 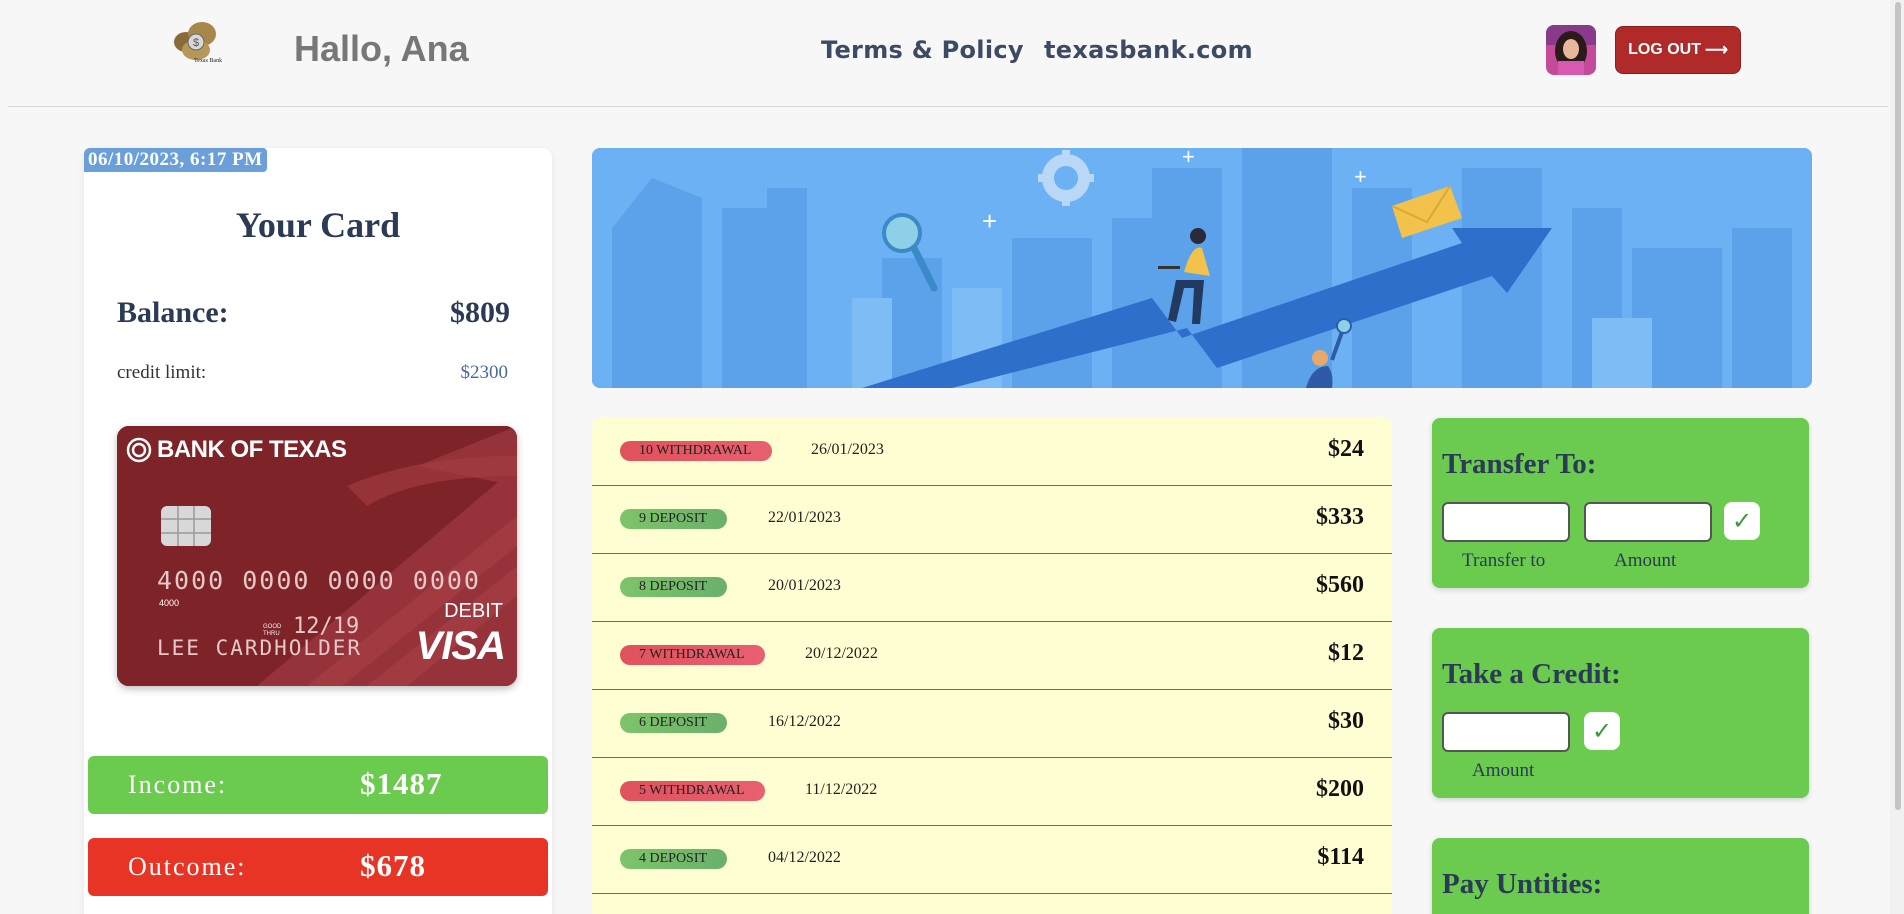 I want to click on table-row: 9 DEPOSIT 22/01/2023 $333, so click(x=992, y=520).